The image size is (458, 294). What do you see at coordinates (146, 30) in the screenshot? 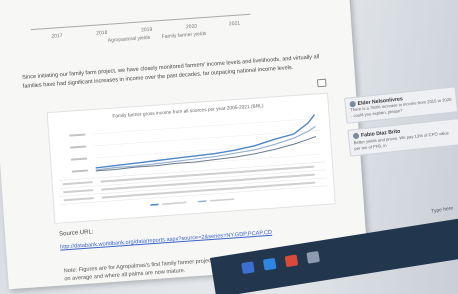
I see `x-tick-2019: 2019` at bounding box center [146, 30].